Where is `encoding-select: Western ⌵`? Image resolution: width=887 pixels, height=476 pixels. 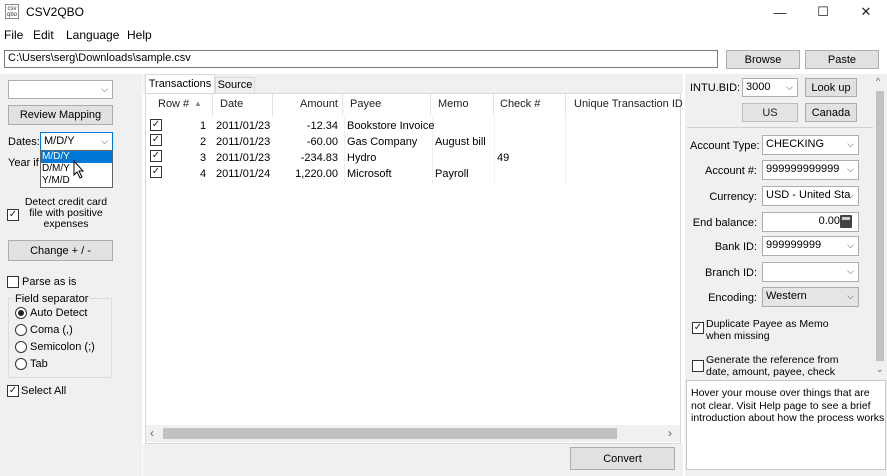
encoding-select: Western ⌵ is located at coordinates (810, 297).